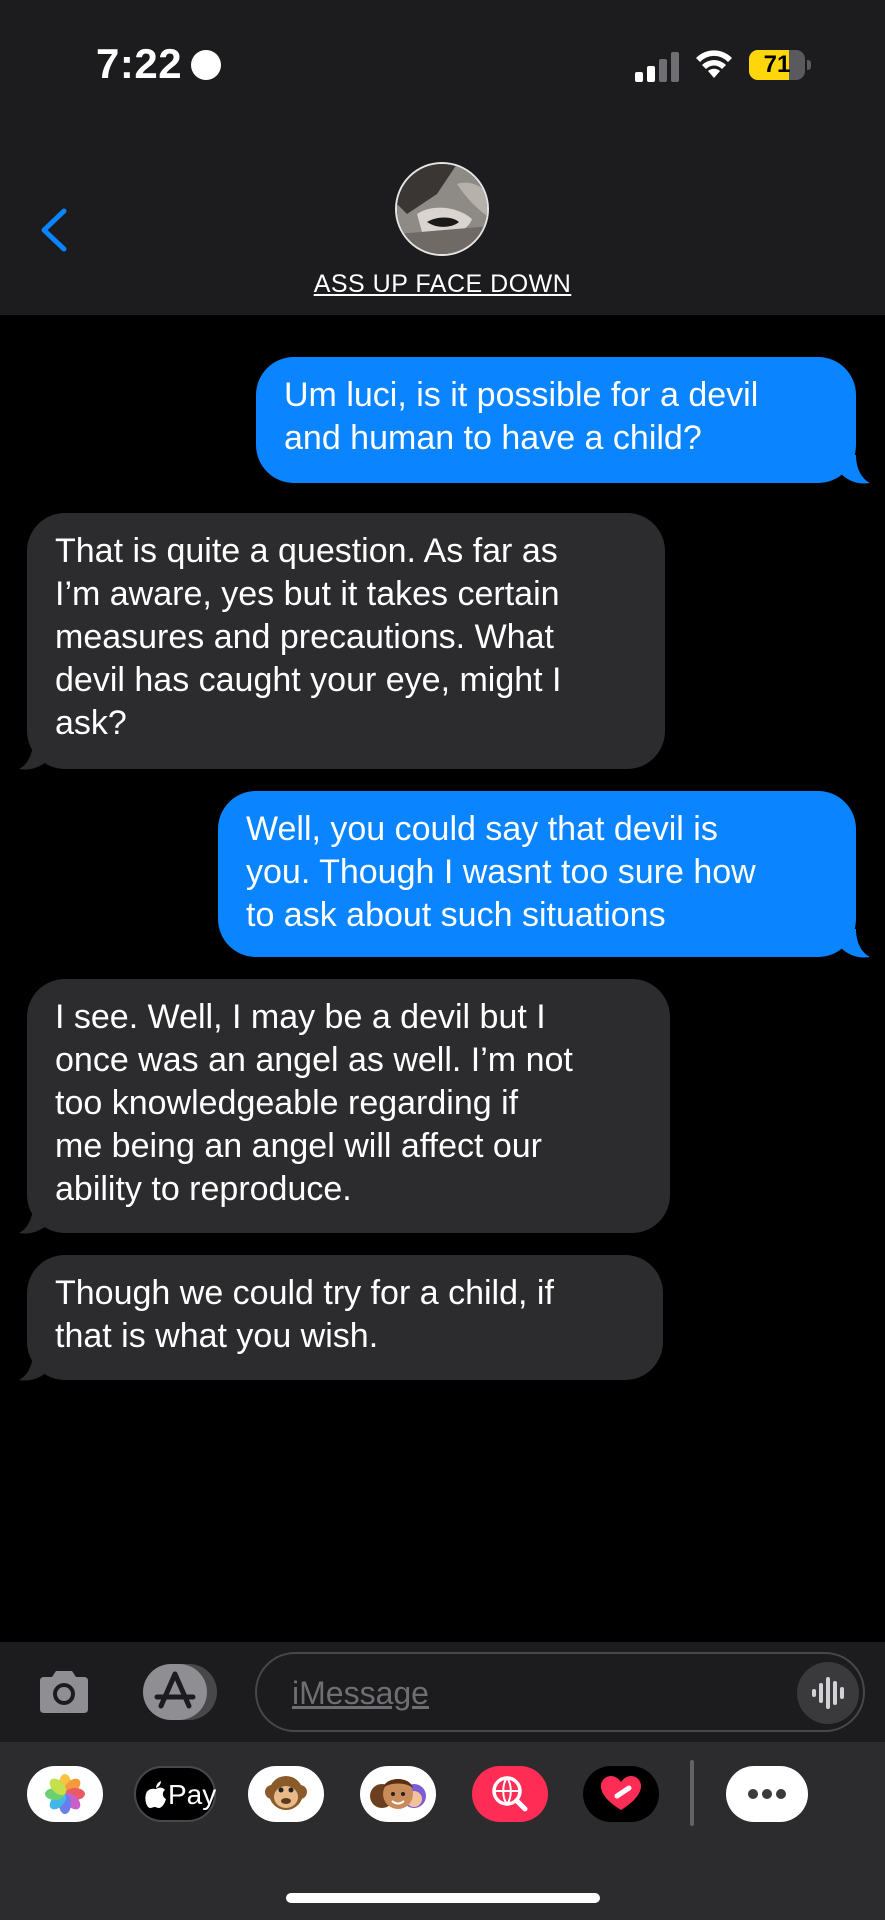  I want to click on back-chevron-icon, so click(54, 230).